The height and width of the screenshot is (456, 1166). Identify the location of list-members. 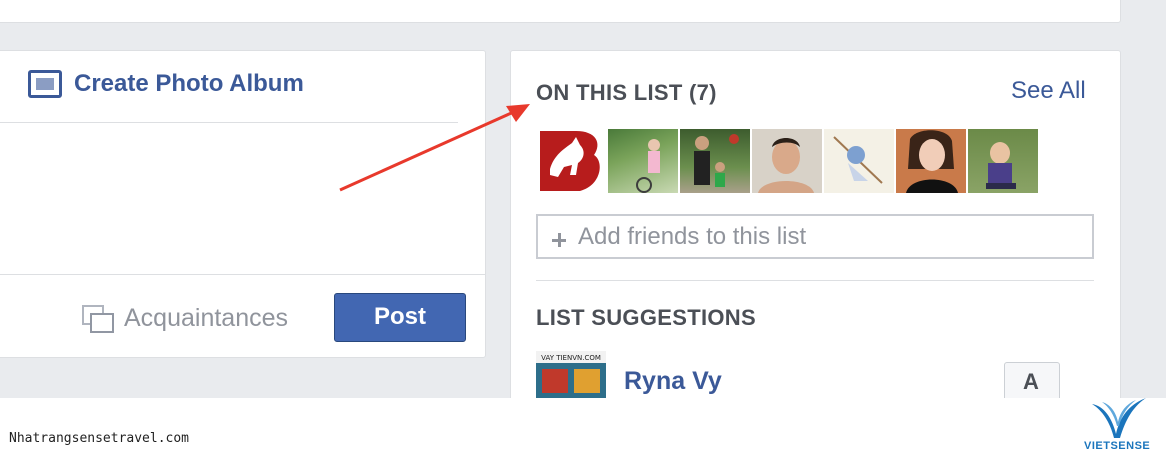
(788, 161).